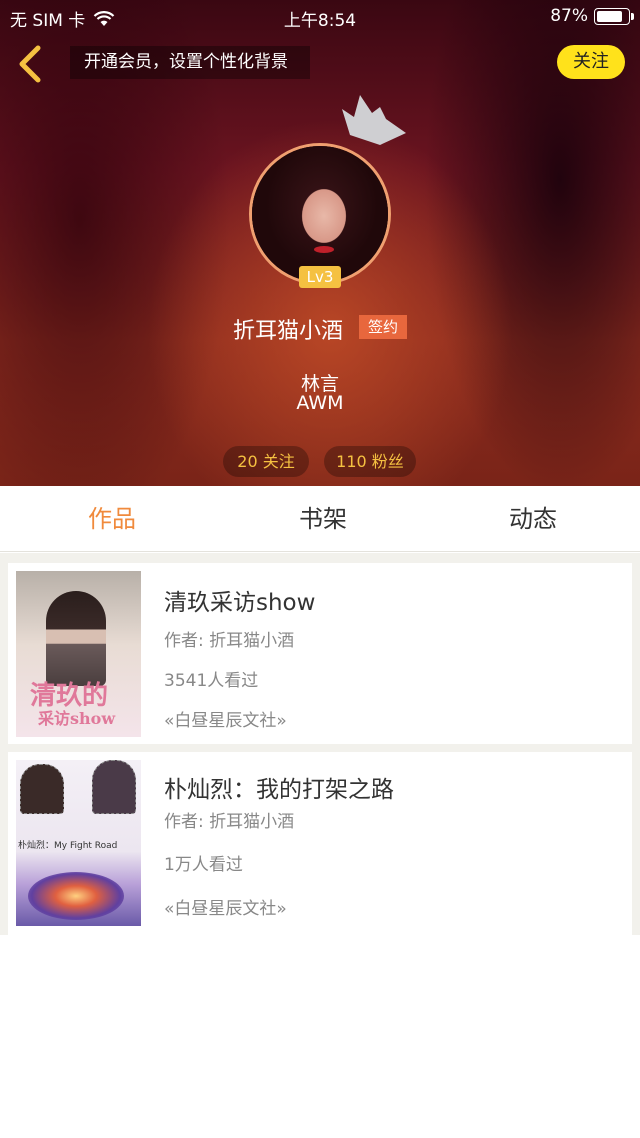  I want to click on battery-icon, so click(614, 16).